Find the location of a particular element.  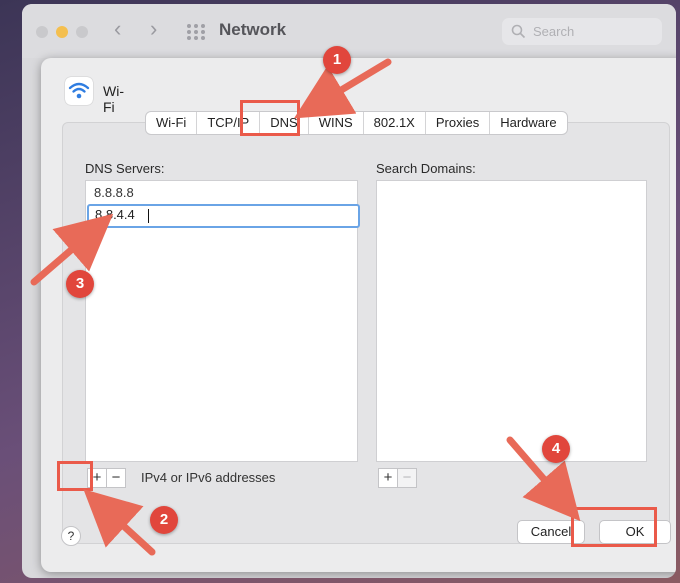

show-all-grid-icon is located at coordinates (197, 32).